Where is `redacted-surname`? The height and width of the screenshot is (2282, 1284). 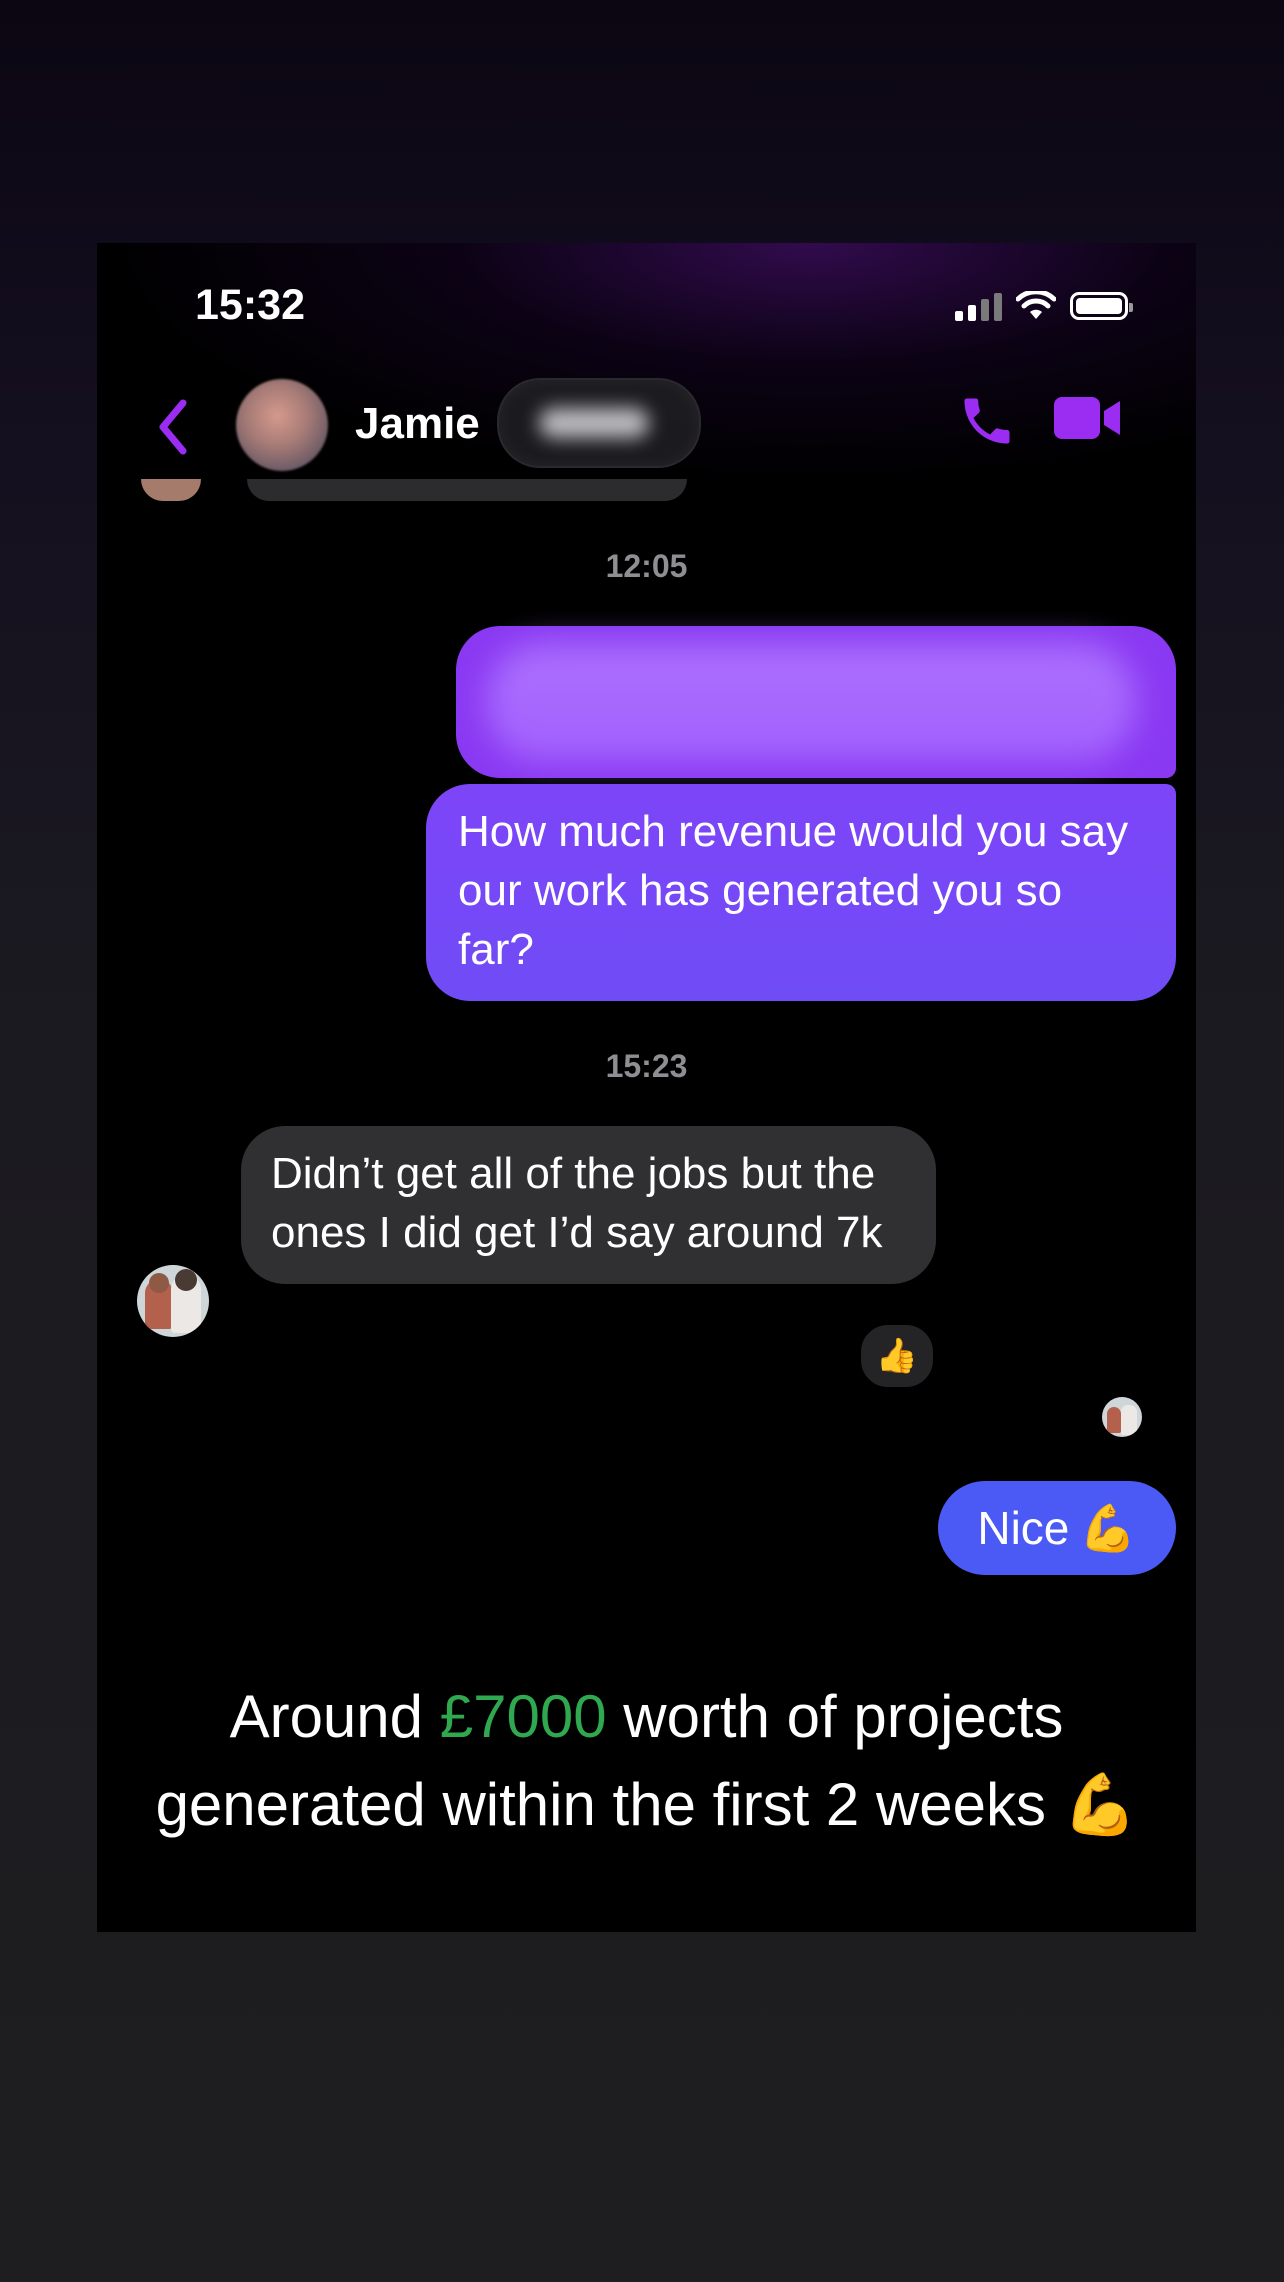
redacted-surname is located at coordinates (599, 423).